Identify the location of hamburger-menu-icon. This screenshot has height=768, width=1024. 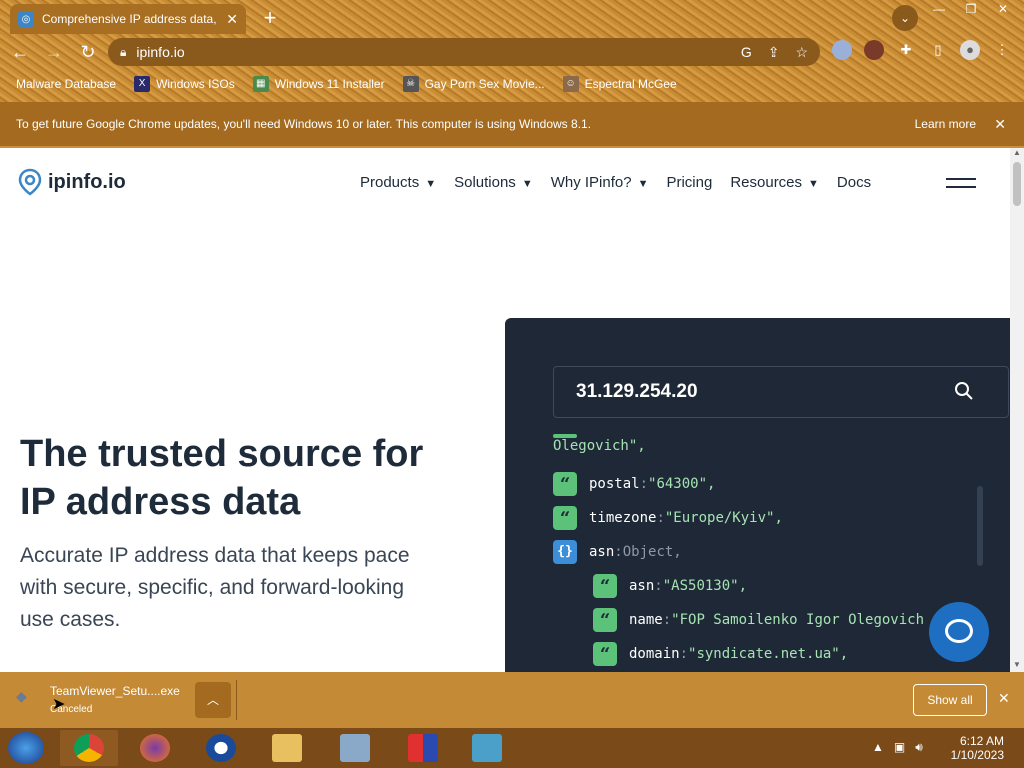
(961, 186).